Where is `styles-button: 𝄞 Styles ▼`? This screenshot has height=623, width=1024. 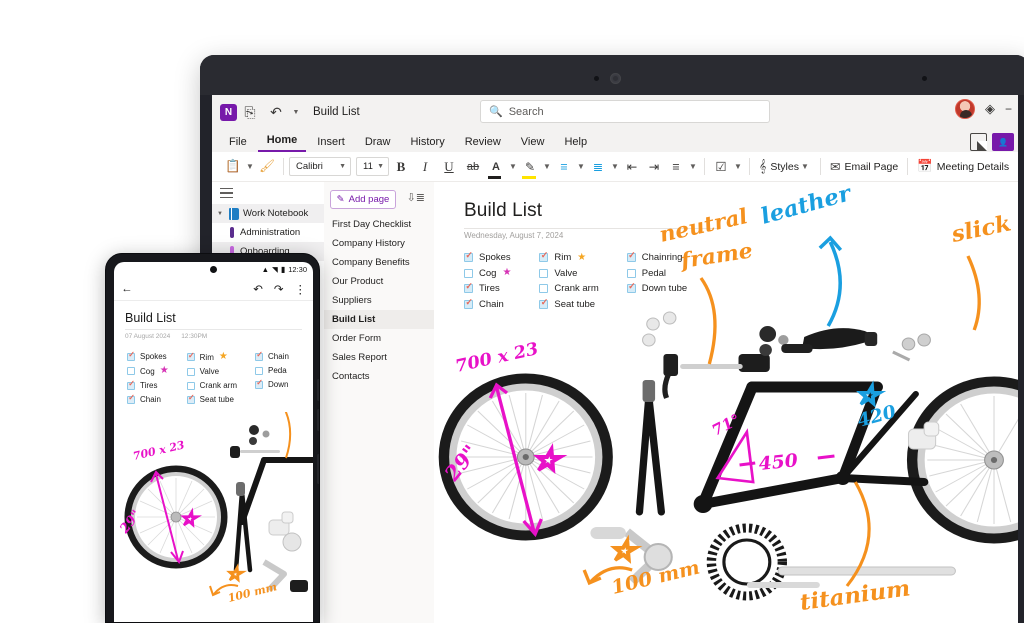
styles-button: 𝄞 Styles ▼ is located at coordinates (785, 167).